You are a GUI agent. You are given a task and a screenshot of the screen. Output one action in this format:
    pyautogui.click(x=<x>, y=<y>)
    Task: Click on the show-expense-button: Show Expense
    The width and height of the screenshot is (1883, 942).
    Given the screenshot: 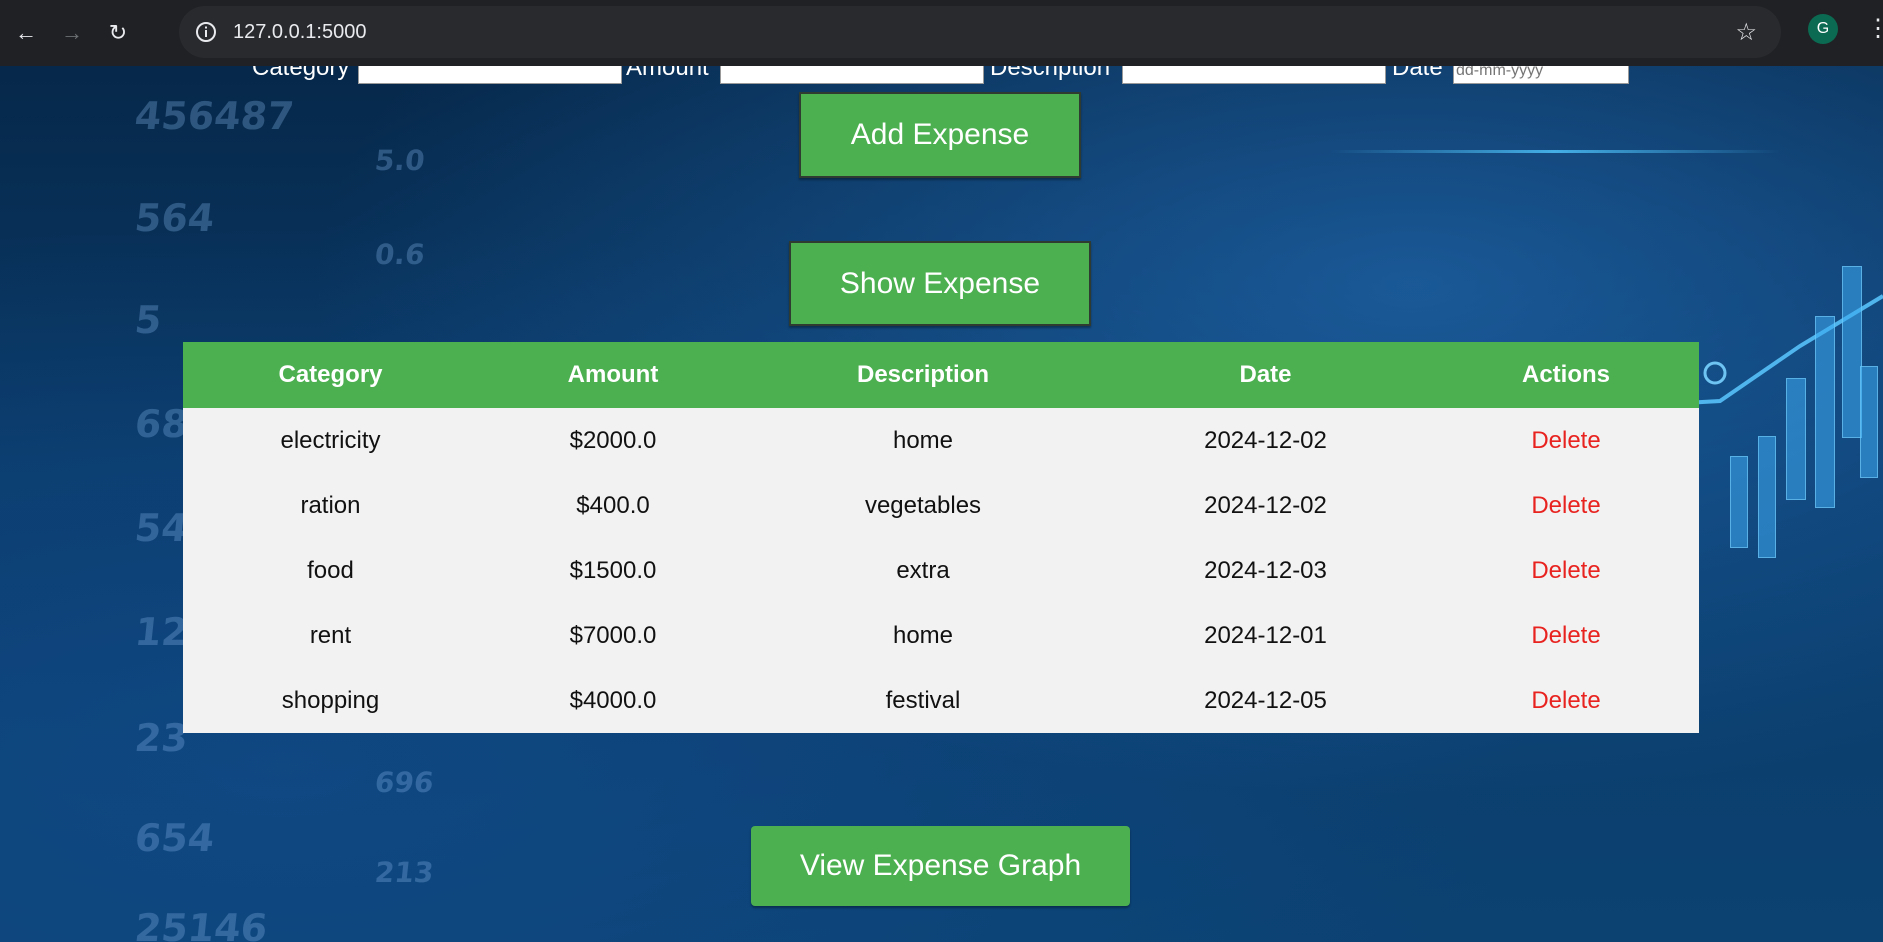 What is the action you would take?
    pyautogui.click(x=940, y=283)
    